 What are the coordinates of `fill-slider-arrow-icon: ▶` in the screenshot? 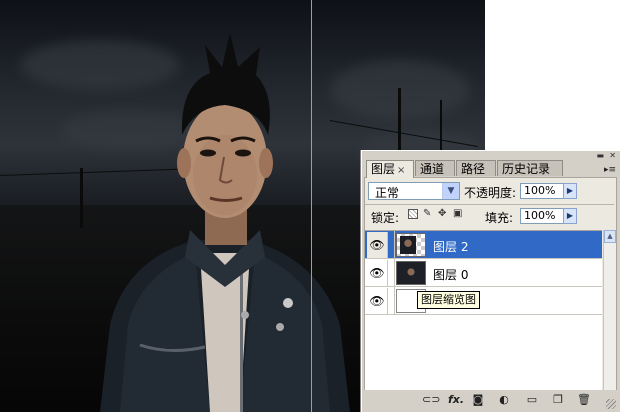 It's located at (570, 216).